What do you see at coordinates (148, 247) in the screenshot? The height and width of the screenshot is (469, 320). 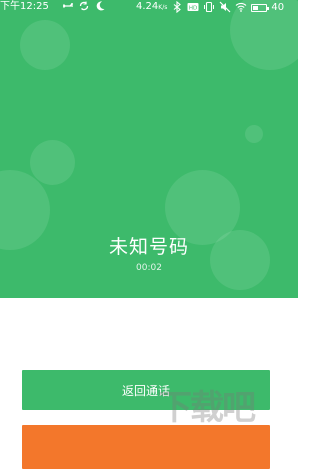 I see `caller-name: 未知号码` at bounding box center [148, 247].